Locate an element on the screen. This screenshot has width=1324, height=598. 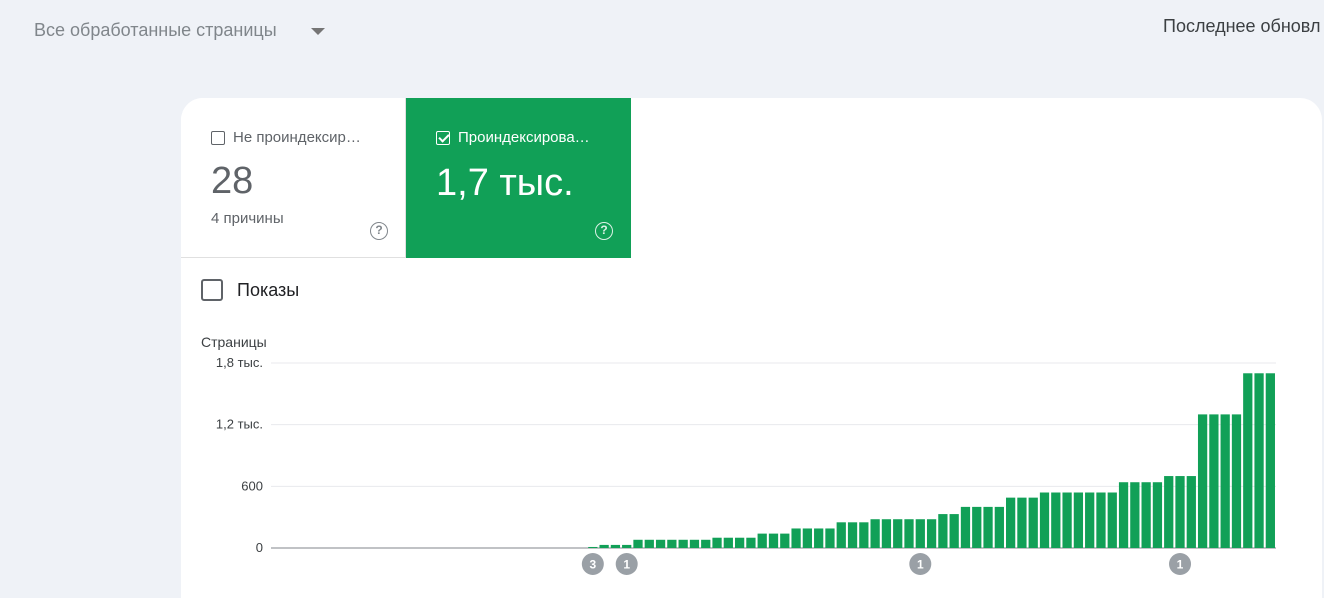
not-indexed-count: 28 is located at coordinates (232, 181).